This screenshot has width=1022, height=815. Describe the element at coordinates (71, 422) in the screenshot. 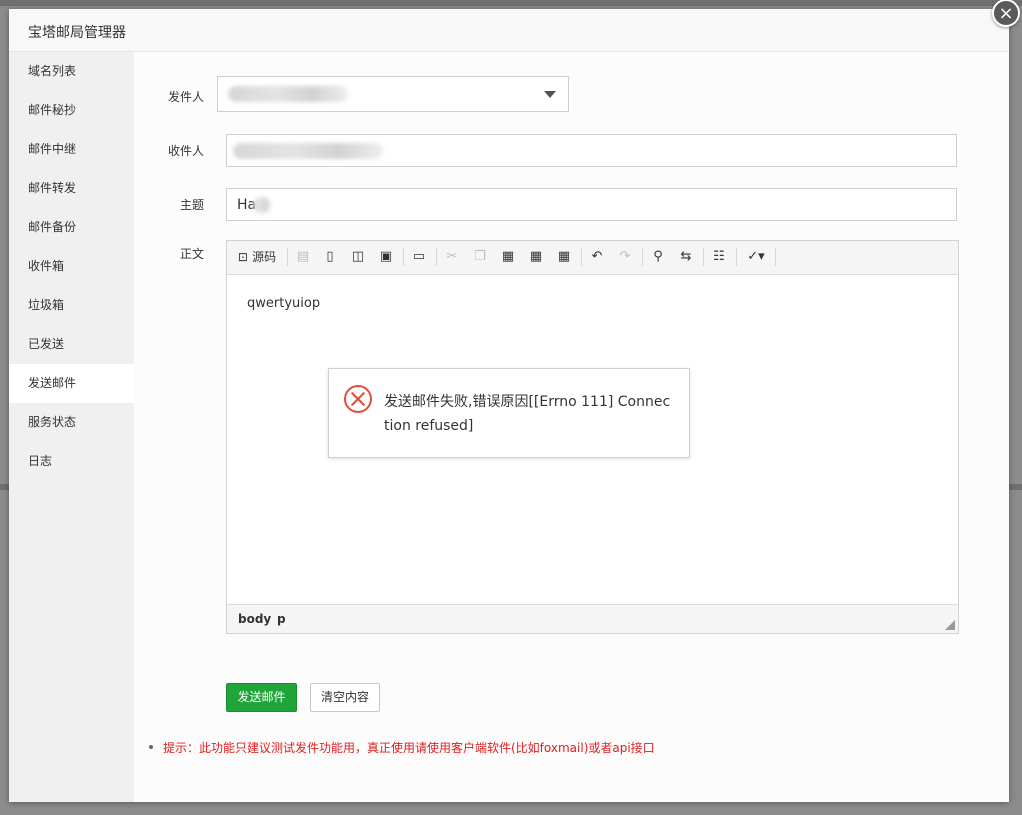

I see `sidebar-item-service-status: 服务状态` at that location.